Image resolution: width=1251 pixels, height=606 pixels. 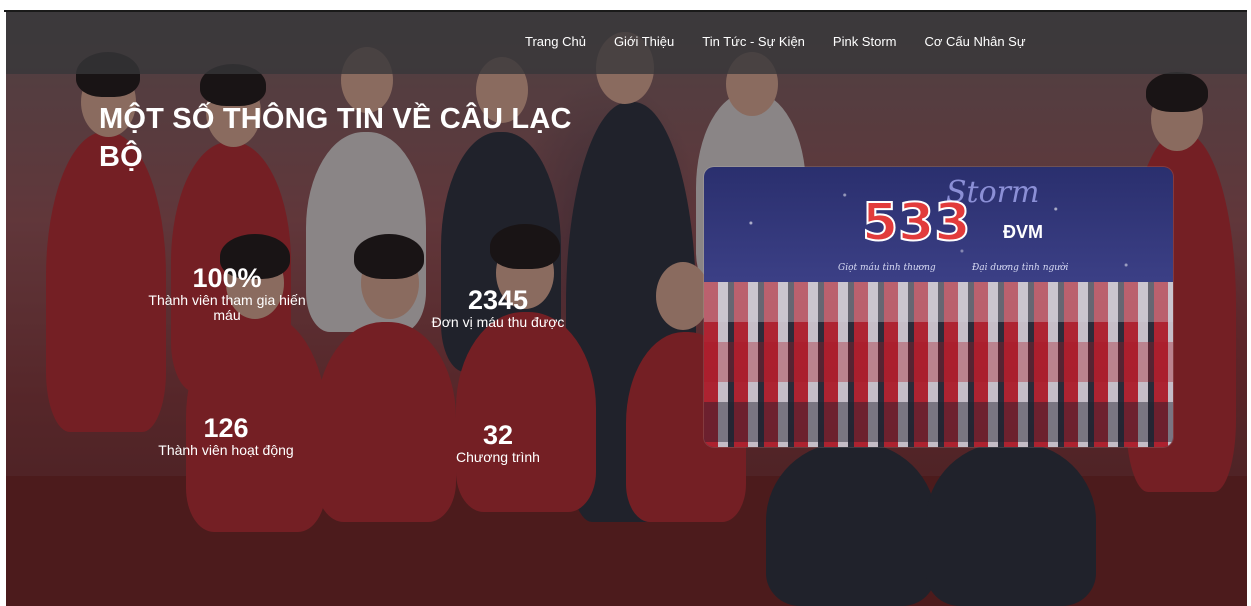 I want to click on group-photo-crowd, so click(x=938, y=364).